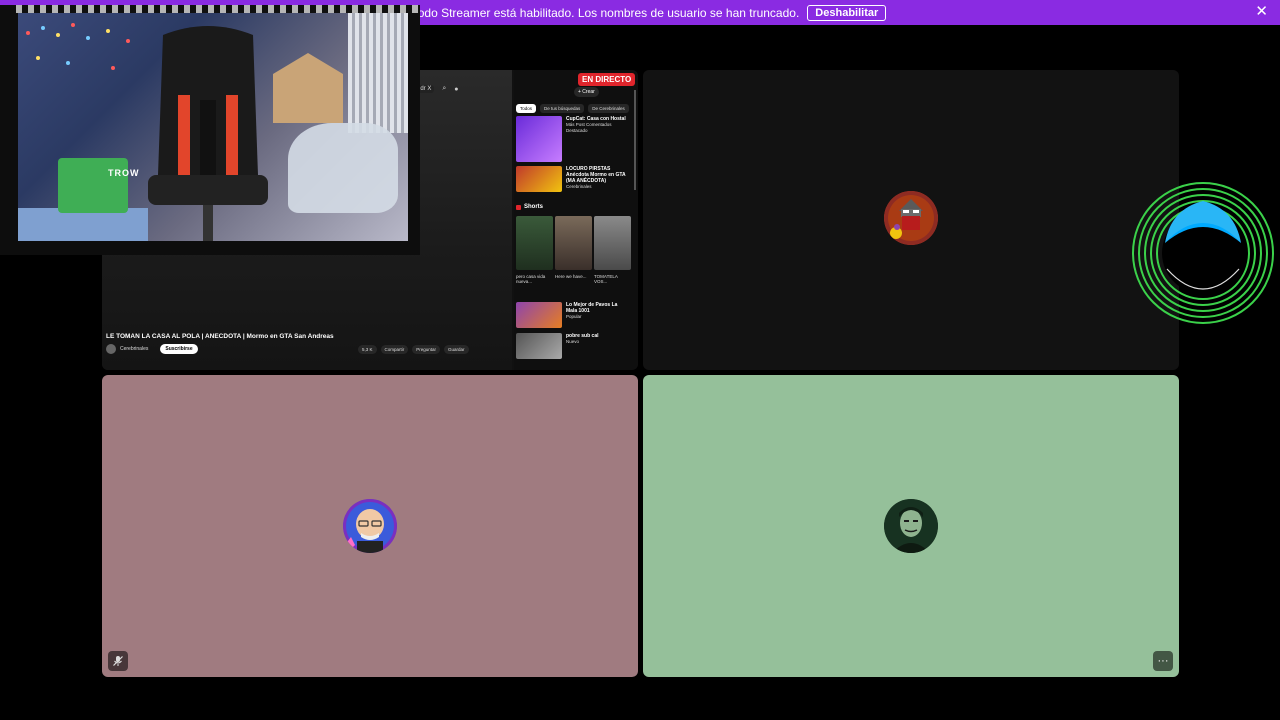 This screenshot has width=1280, height=720. What do you see at coordinates (847, 12) in the screenshot?
I see `disable-streamer-mode-button: Deshabilitar` at bounding box center [847, 12].